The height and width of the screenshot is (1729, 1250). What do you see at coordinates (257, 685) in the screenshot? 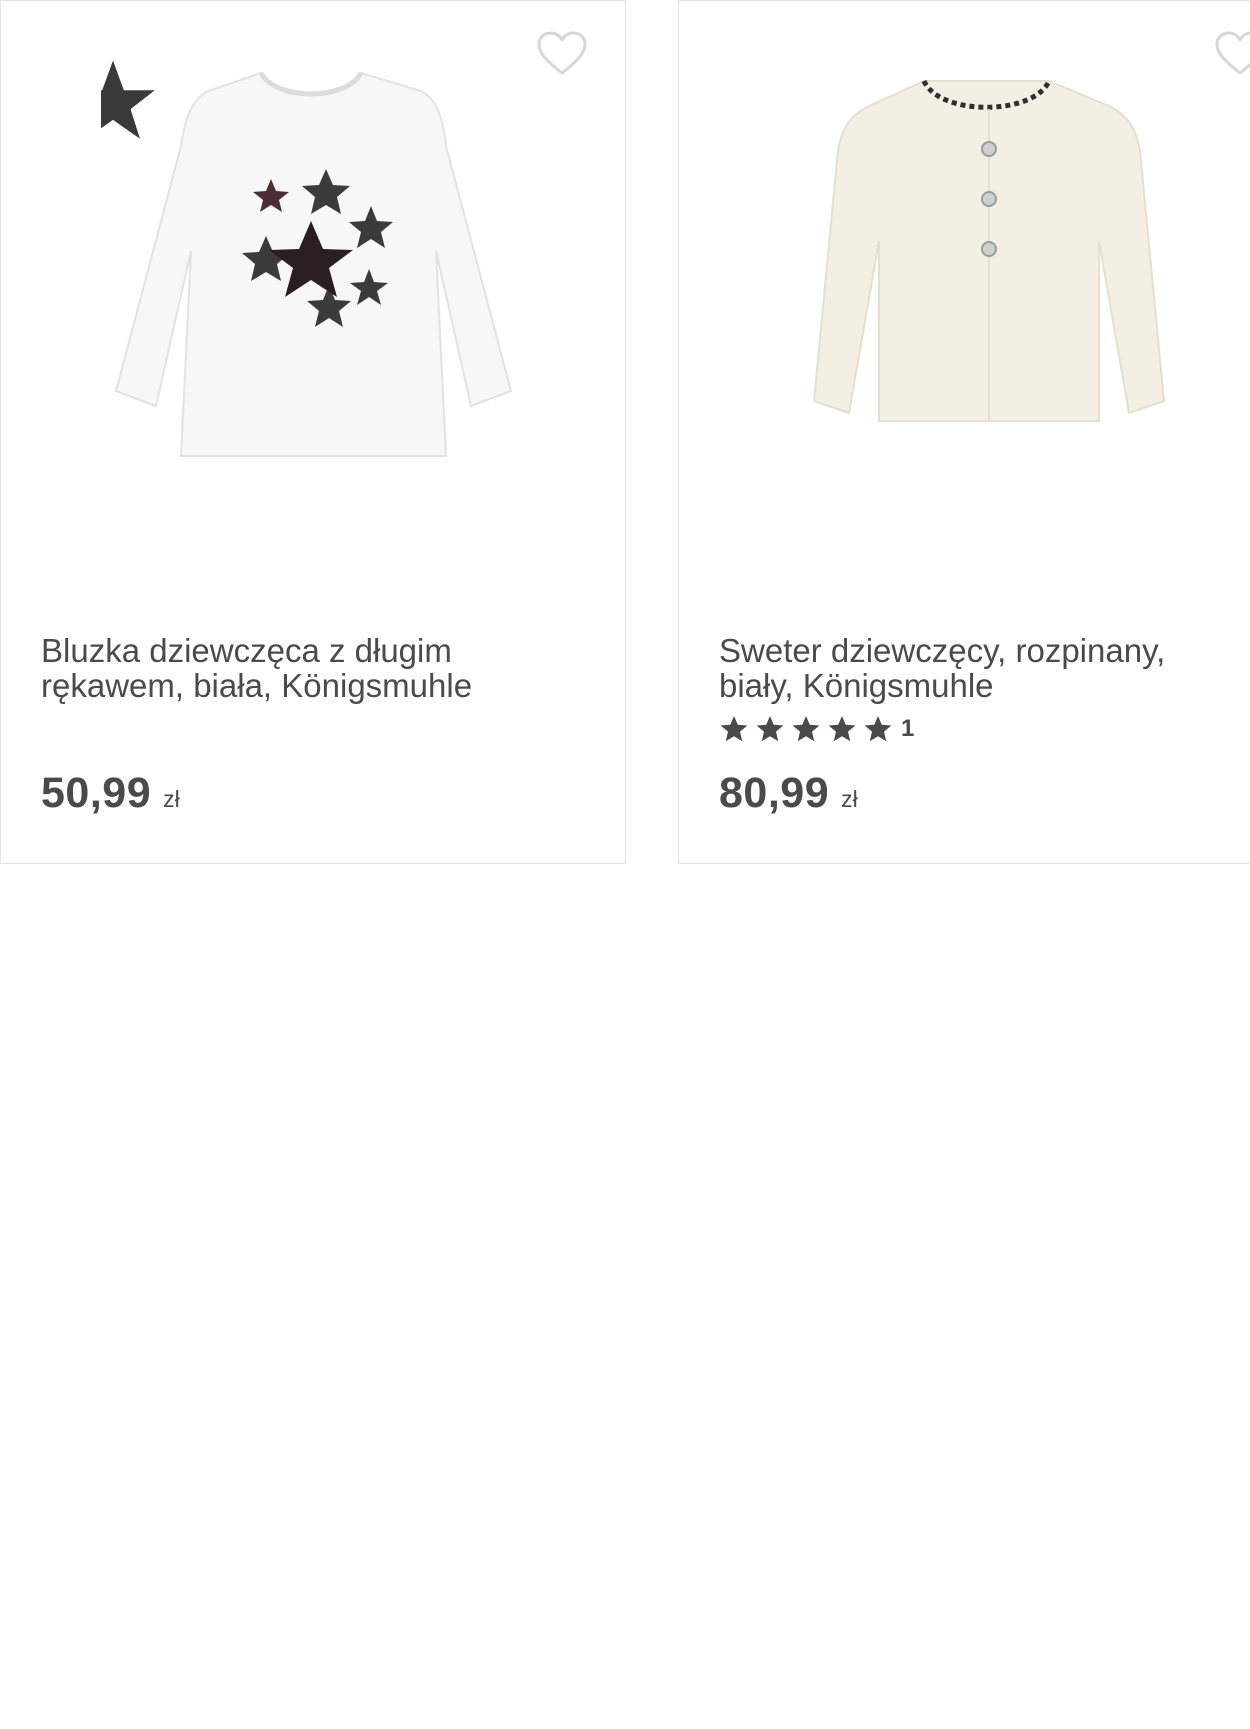
I see `product-title-line: rękawem, biała, Königsmuhle` at bounding box center [257, 685].